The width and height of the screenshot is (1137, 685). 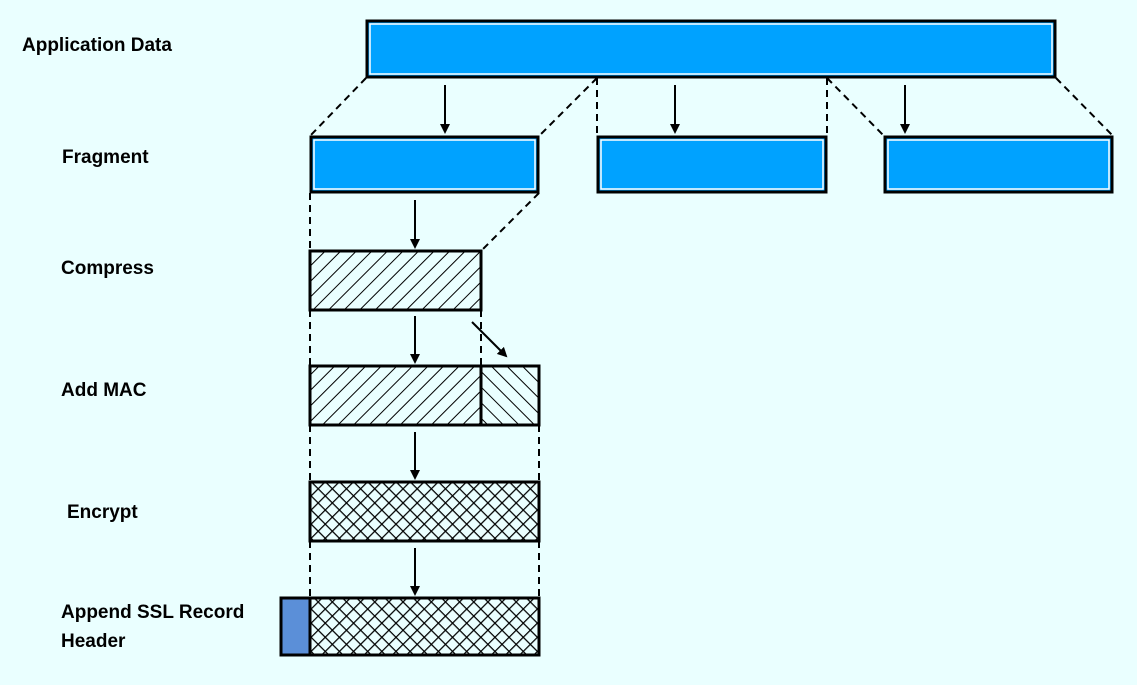 I want to click on label-fragment: Fragment, so click(x=105, y=157).